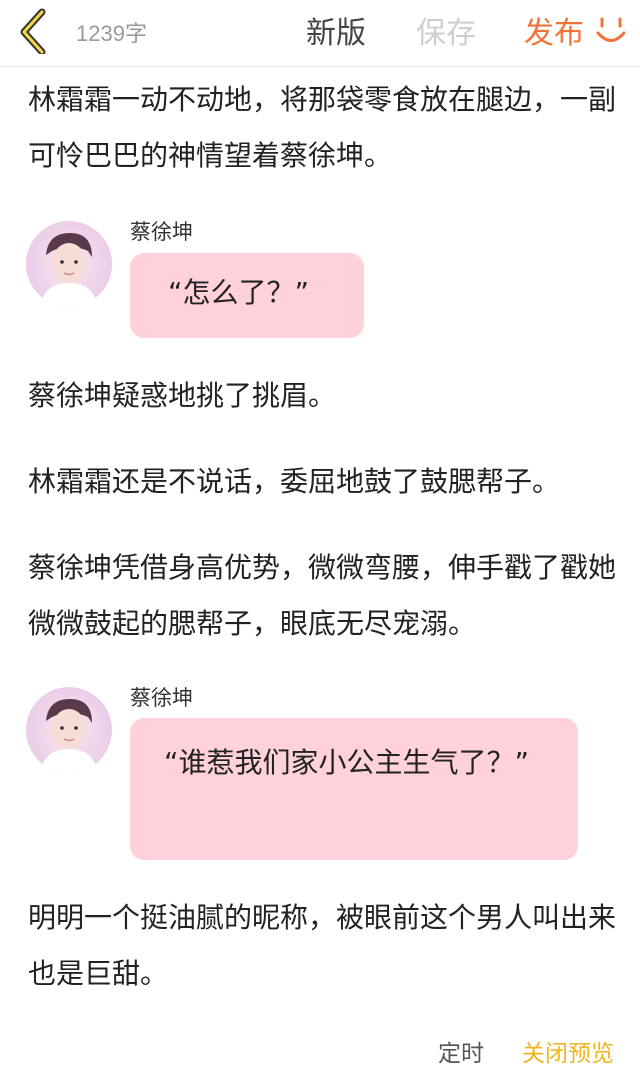 The width and height of the screenshot is (640, 1084). Describe the element at coordinates (461, 1051) in the screenshot. I see `timer-button: 定时` at that location.